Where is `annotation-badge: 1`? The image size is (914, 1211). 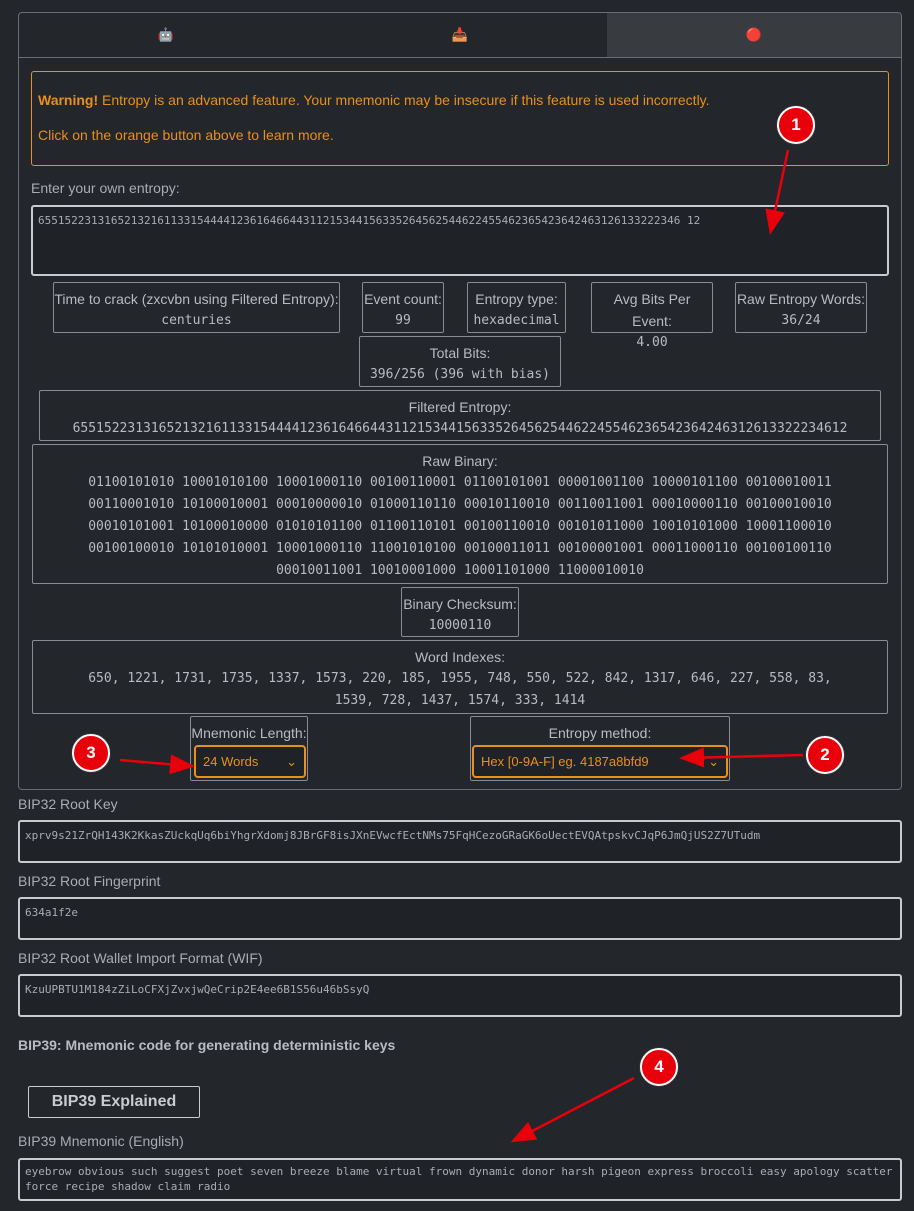
annotation-badge: 1 is located at coordinates (796, 125).